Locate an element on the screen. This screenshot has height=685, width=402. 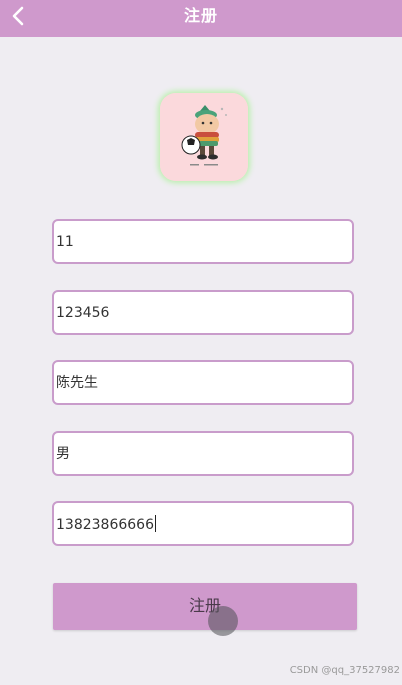
watermark: CSDN @qq_37527982 is located at coordinates (344, 670).